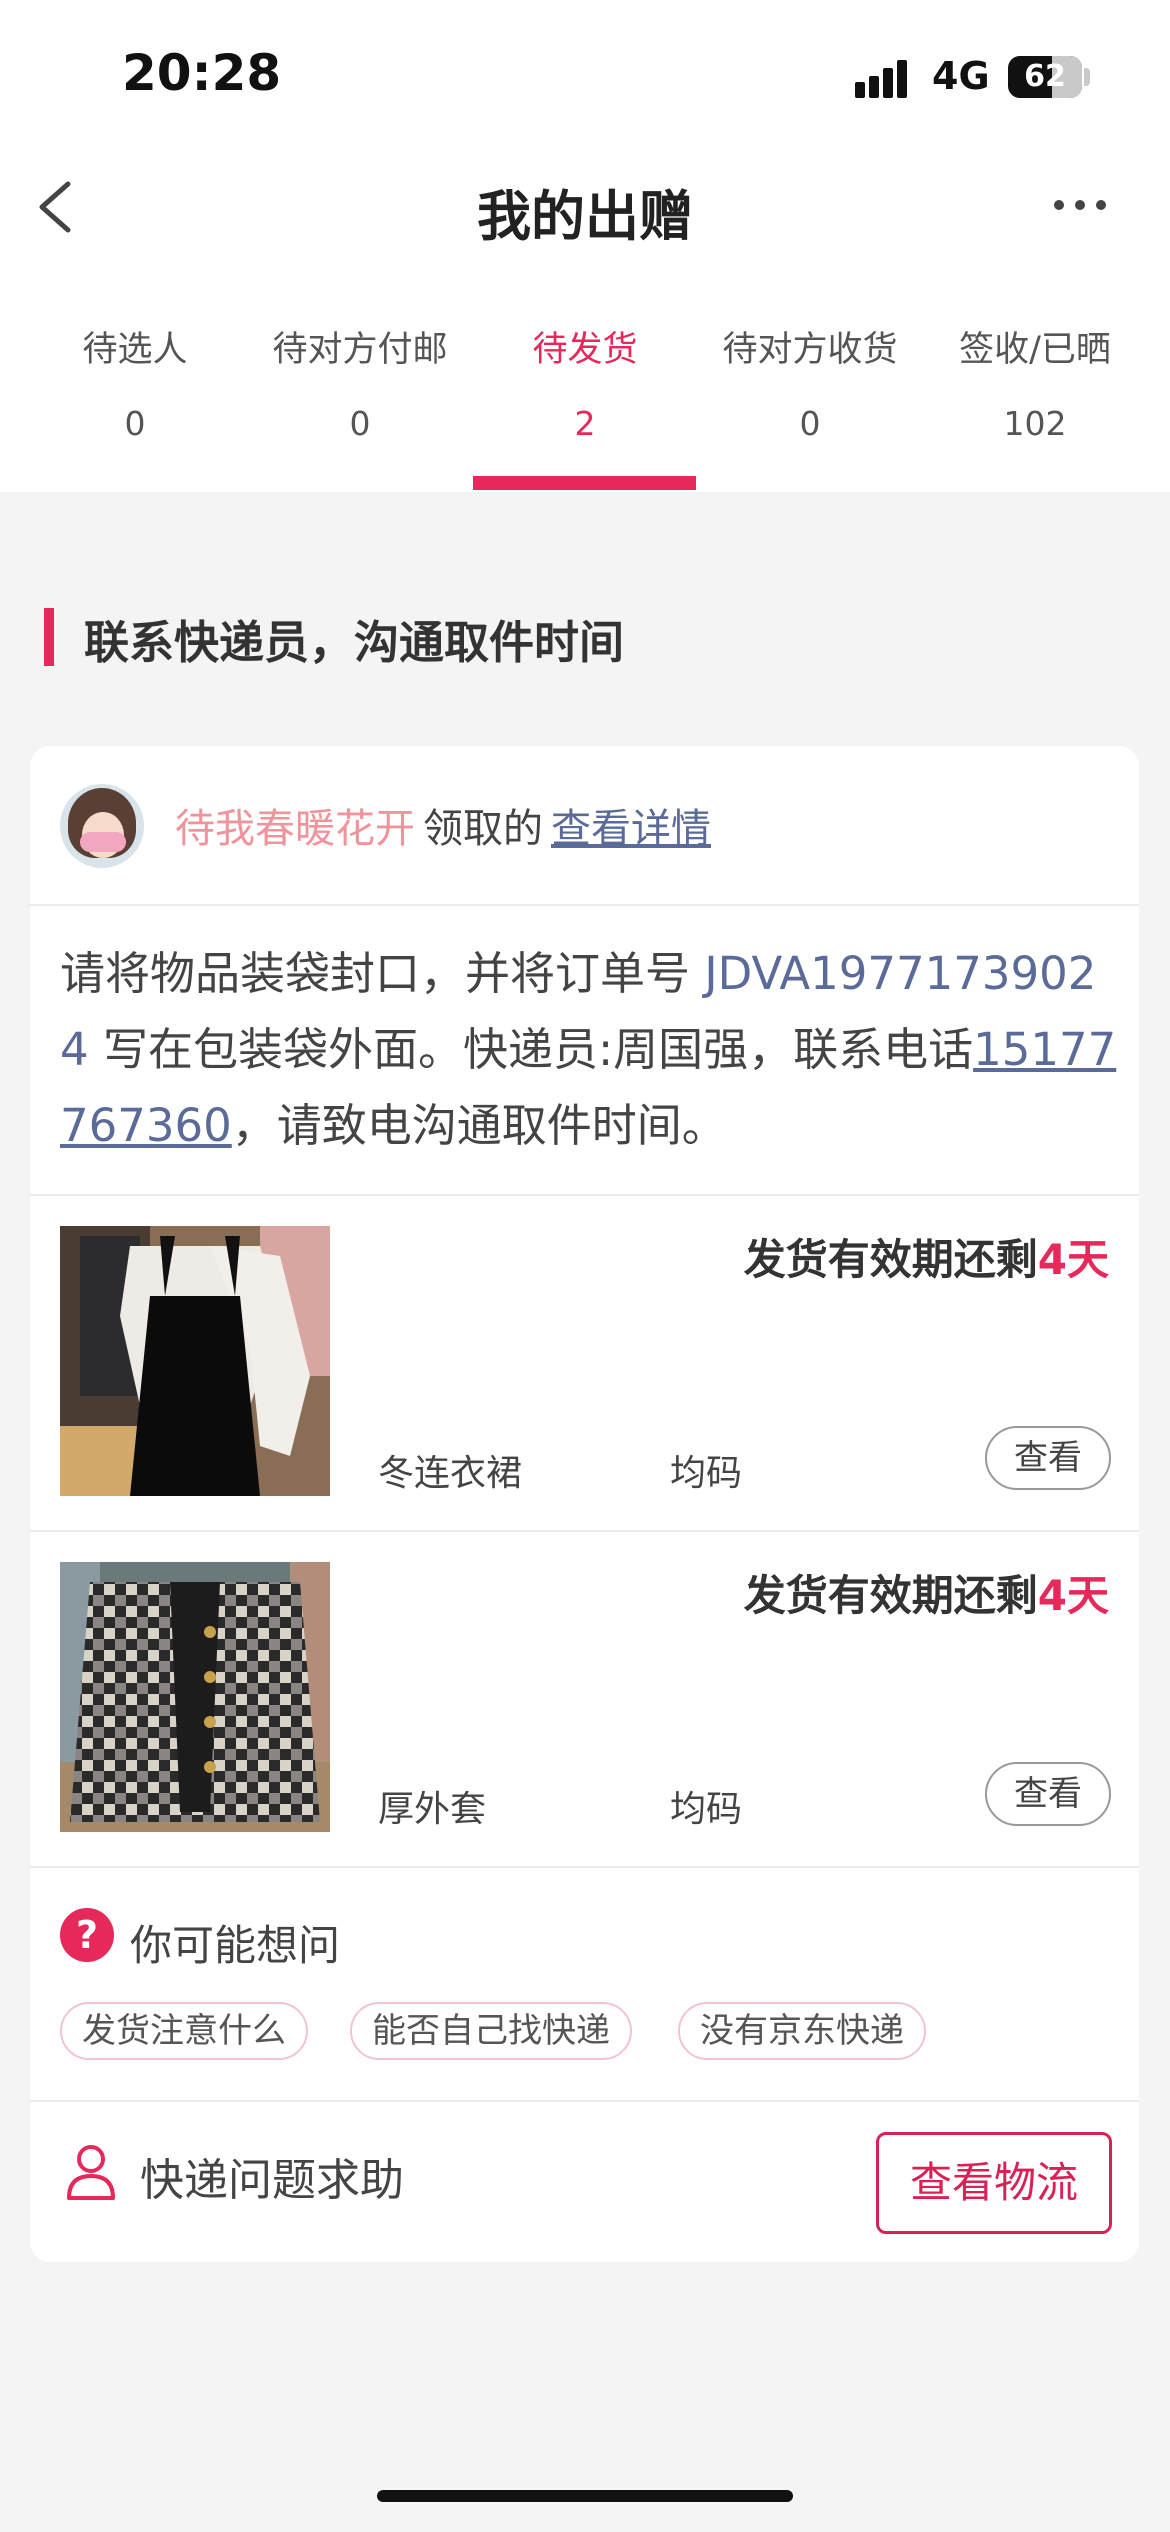 This screenshot has width=1170, height=2532. I want to click on tab-pending-postage: 待对方付邮 0, so click(360, 381).